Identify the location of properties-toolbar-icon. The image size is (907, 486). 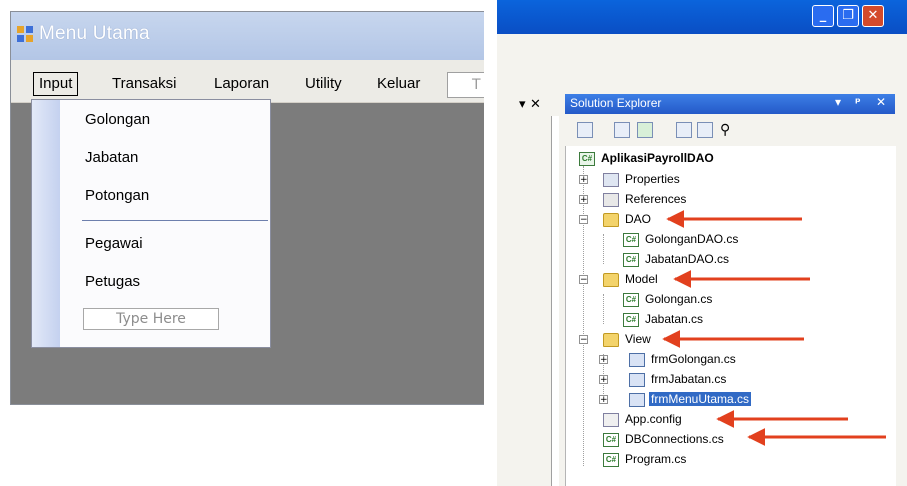
(585, 130).